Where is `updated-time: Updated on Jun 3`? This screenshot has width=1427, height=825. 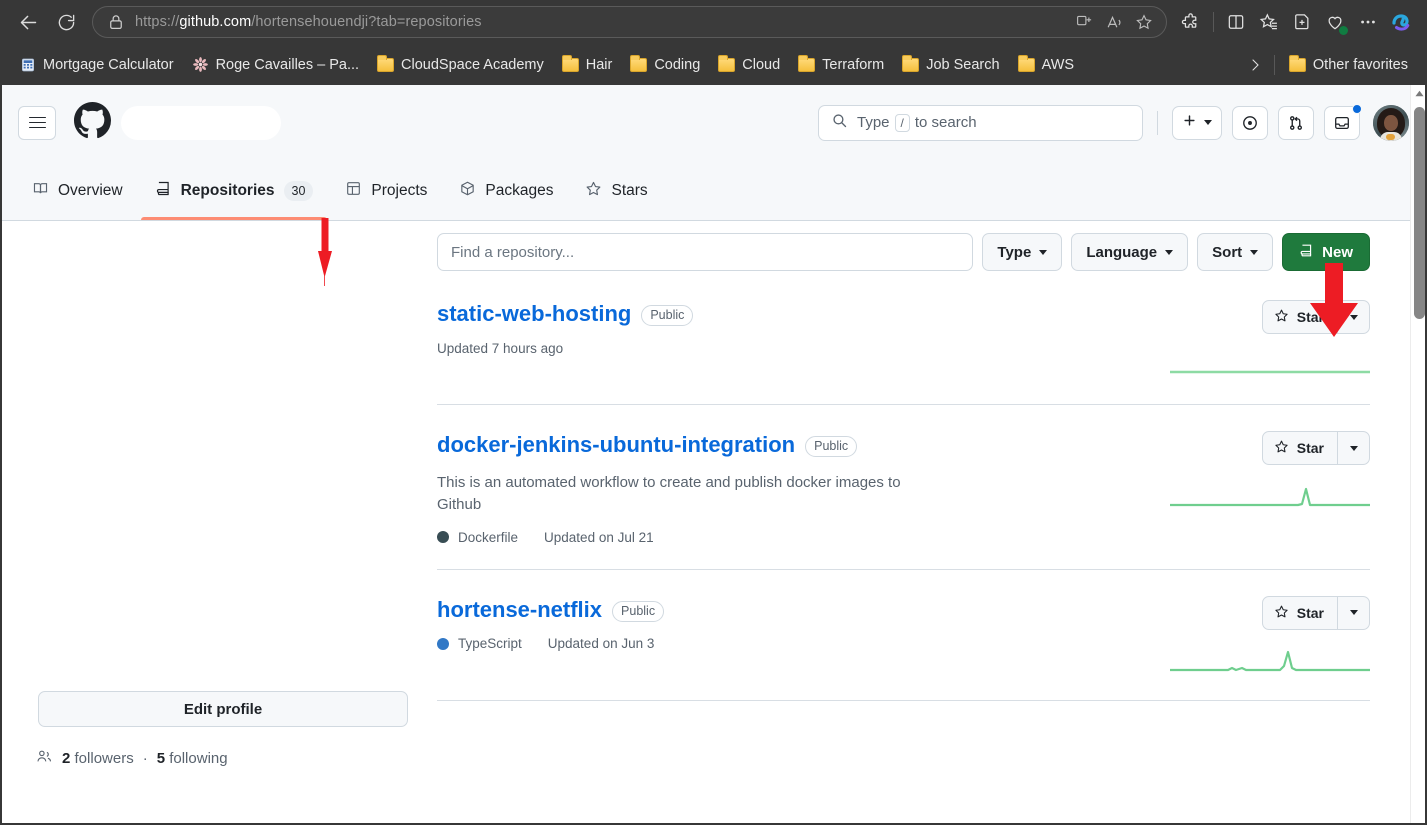
updated-time: Updated on Jun 3 is located at coordinates (601, 643).